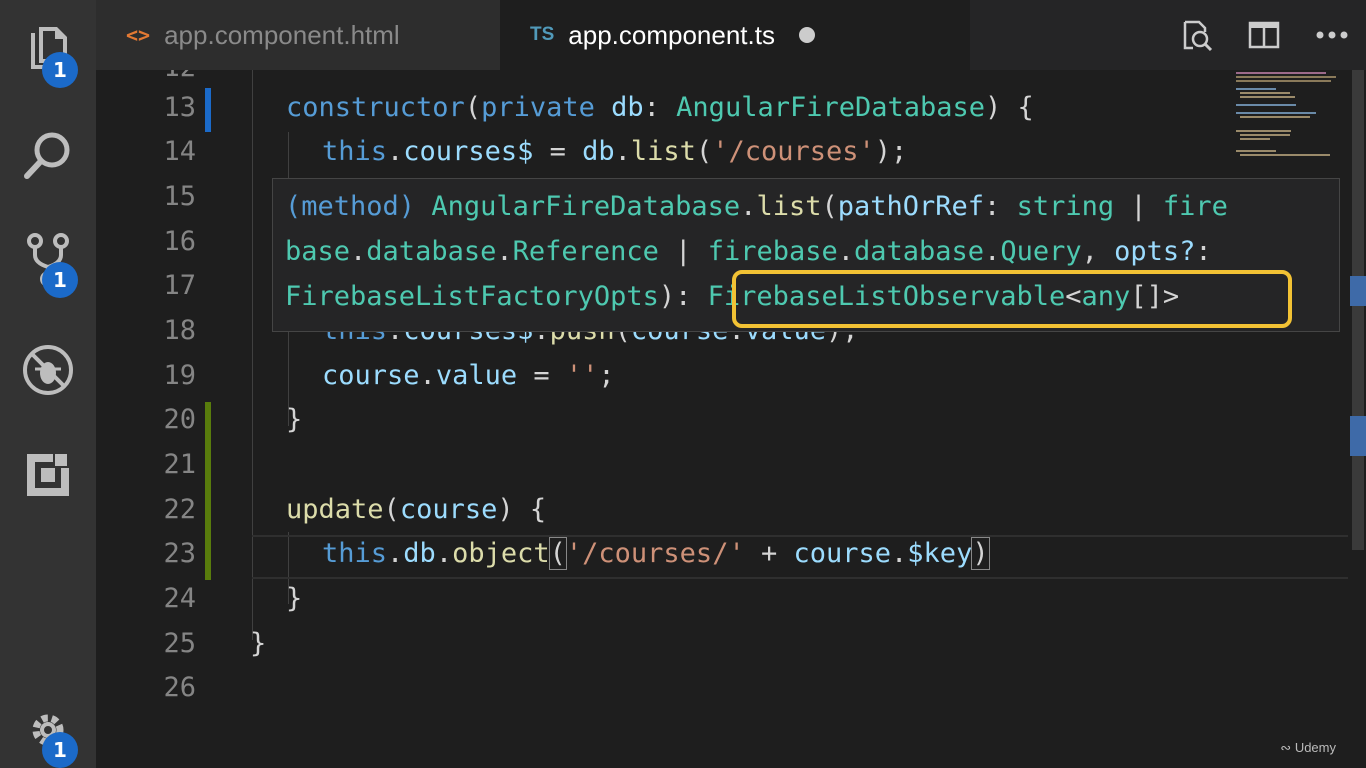 The width and height of the screenshot is (1366, 768). I want to click on hover-token: base, so click(318, 251).